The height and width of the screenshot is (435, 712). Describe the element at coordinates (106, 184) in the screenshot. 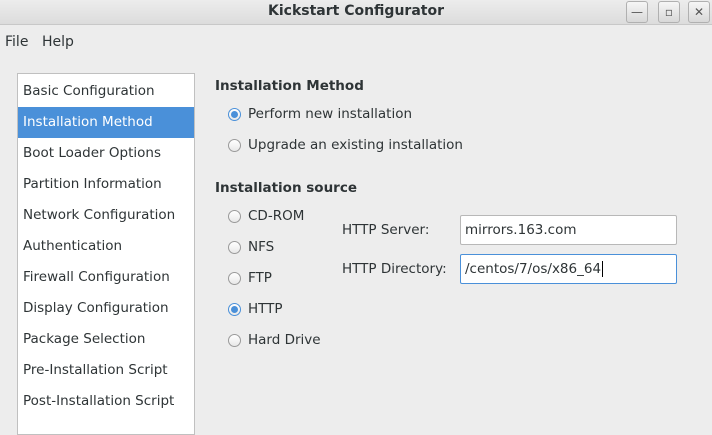

I see `sidebar-item-partition-information: Partition Information` at that location.